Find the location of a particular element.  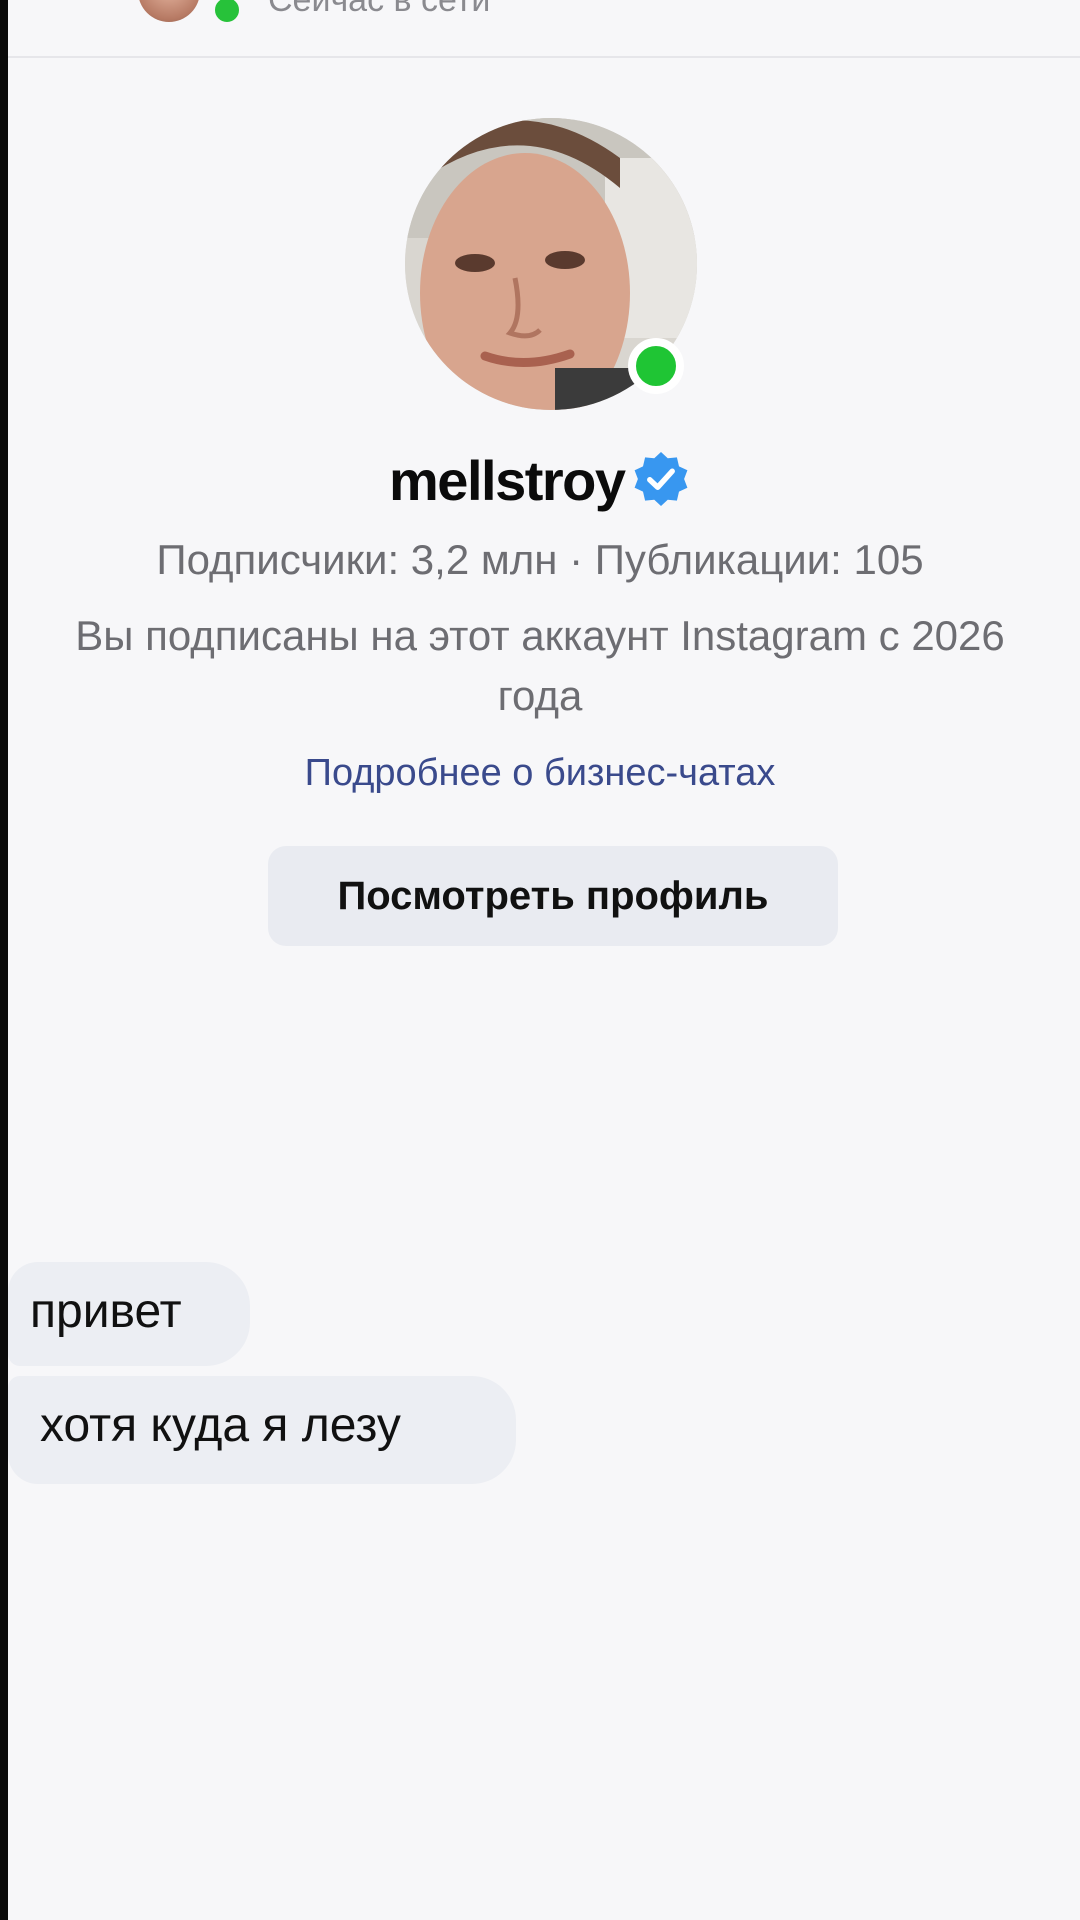

username: mellstroy is located at coordinates (507, 480).